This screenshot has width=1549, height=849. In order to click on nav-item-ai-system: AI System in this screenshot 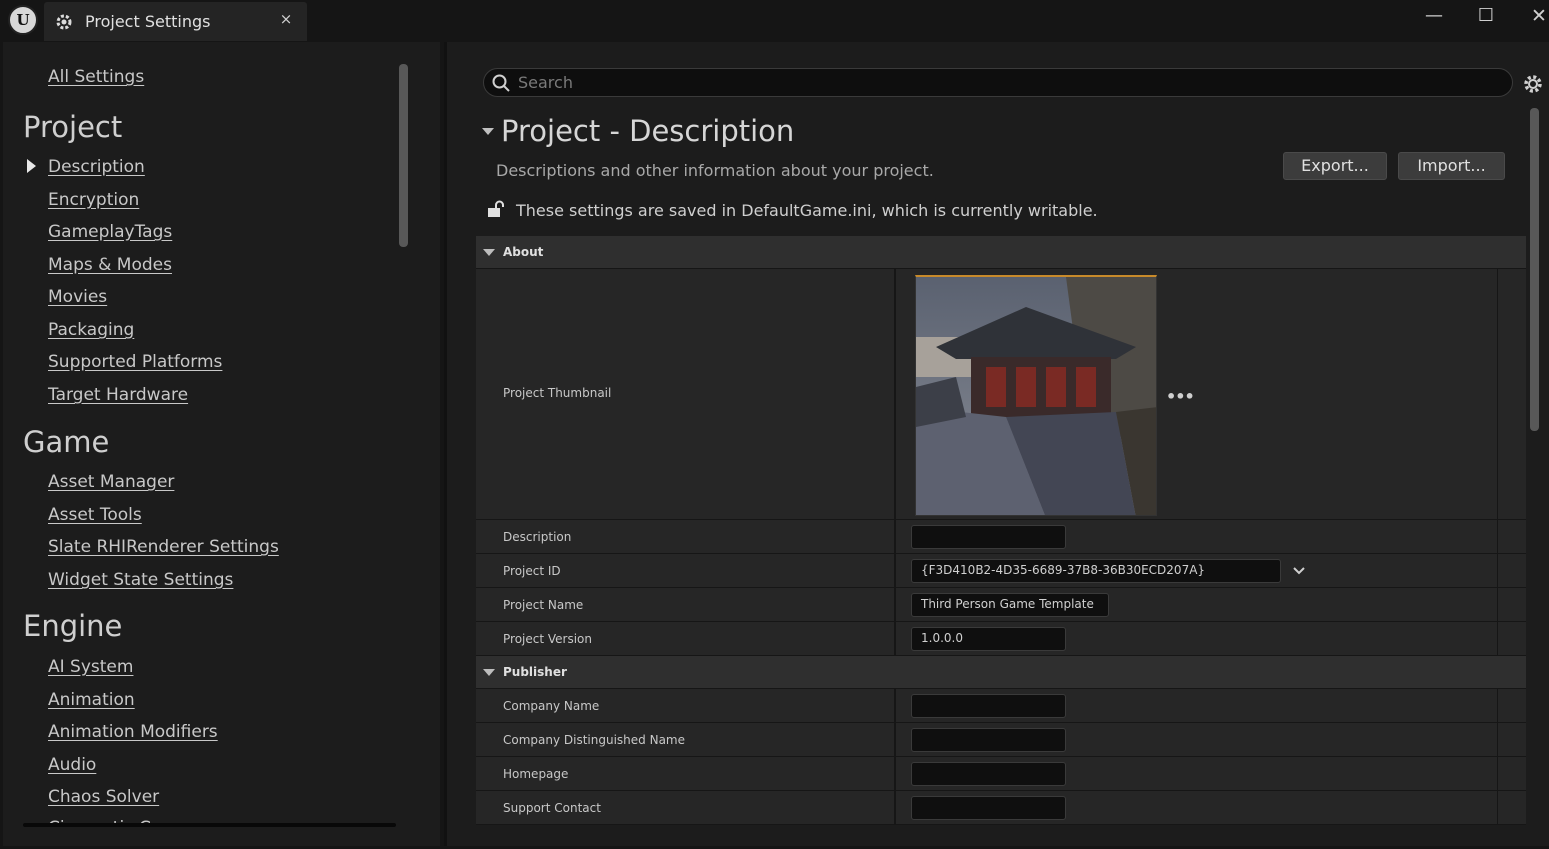, I will do `click(90, 667)`.